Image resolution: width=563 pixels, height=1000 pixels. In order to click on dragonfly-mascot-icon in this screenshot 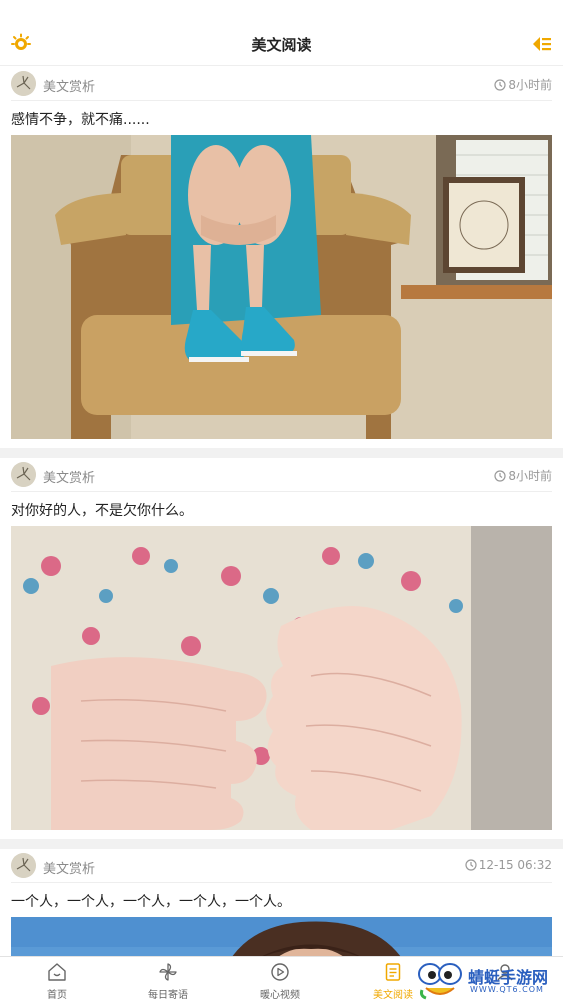, I will do `click(440, 981)`.